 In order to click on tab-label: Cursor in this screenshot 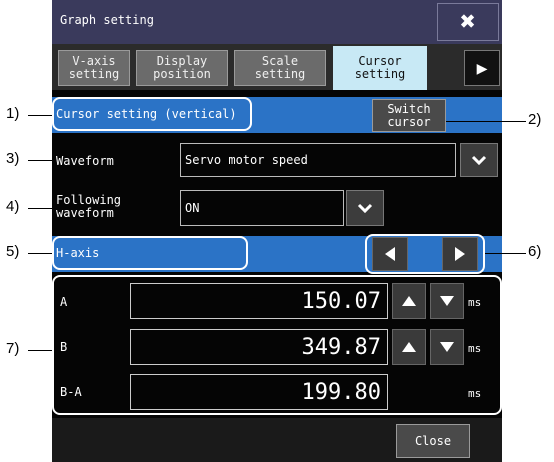, I will do `click(380, 61)`.